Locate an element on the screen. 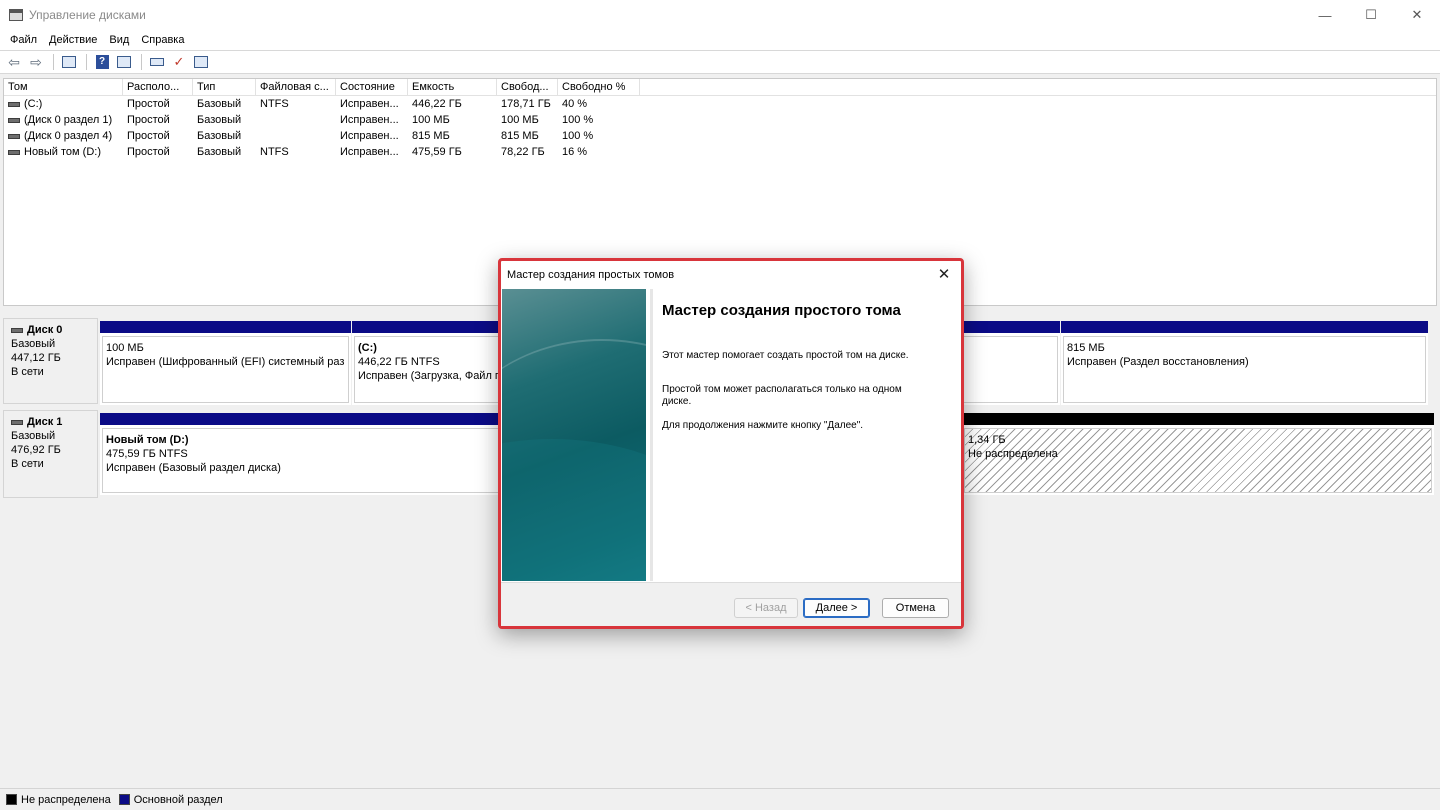 This screenshot has height=810, width=1440. menu-file: Файл is located at coordinates (23, 40).